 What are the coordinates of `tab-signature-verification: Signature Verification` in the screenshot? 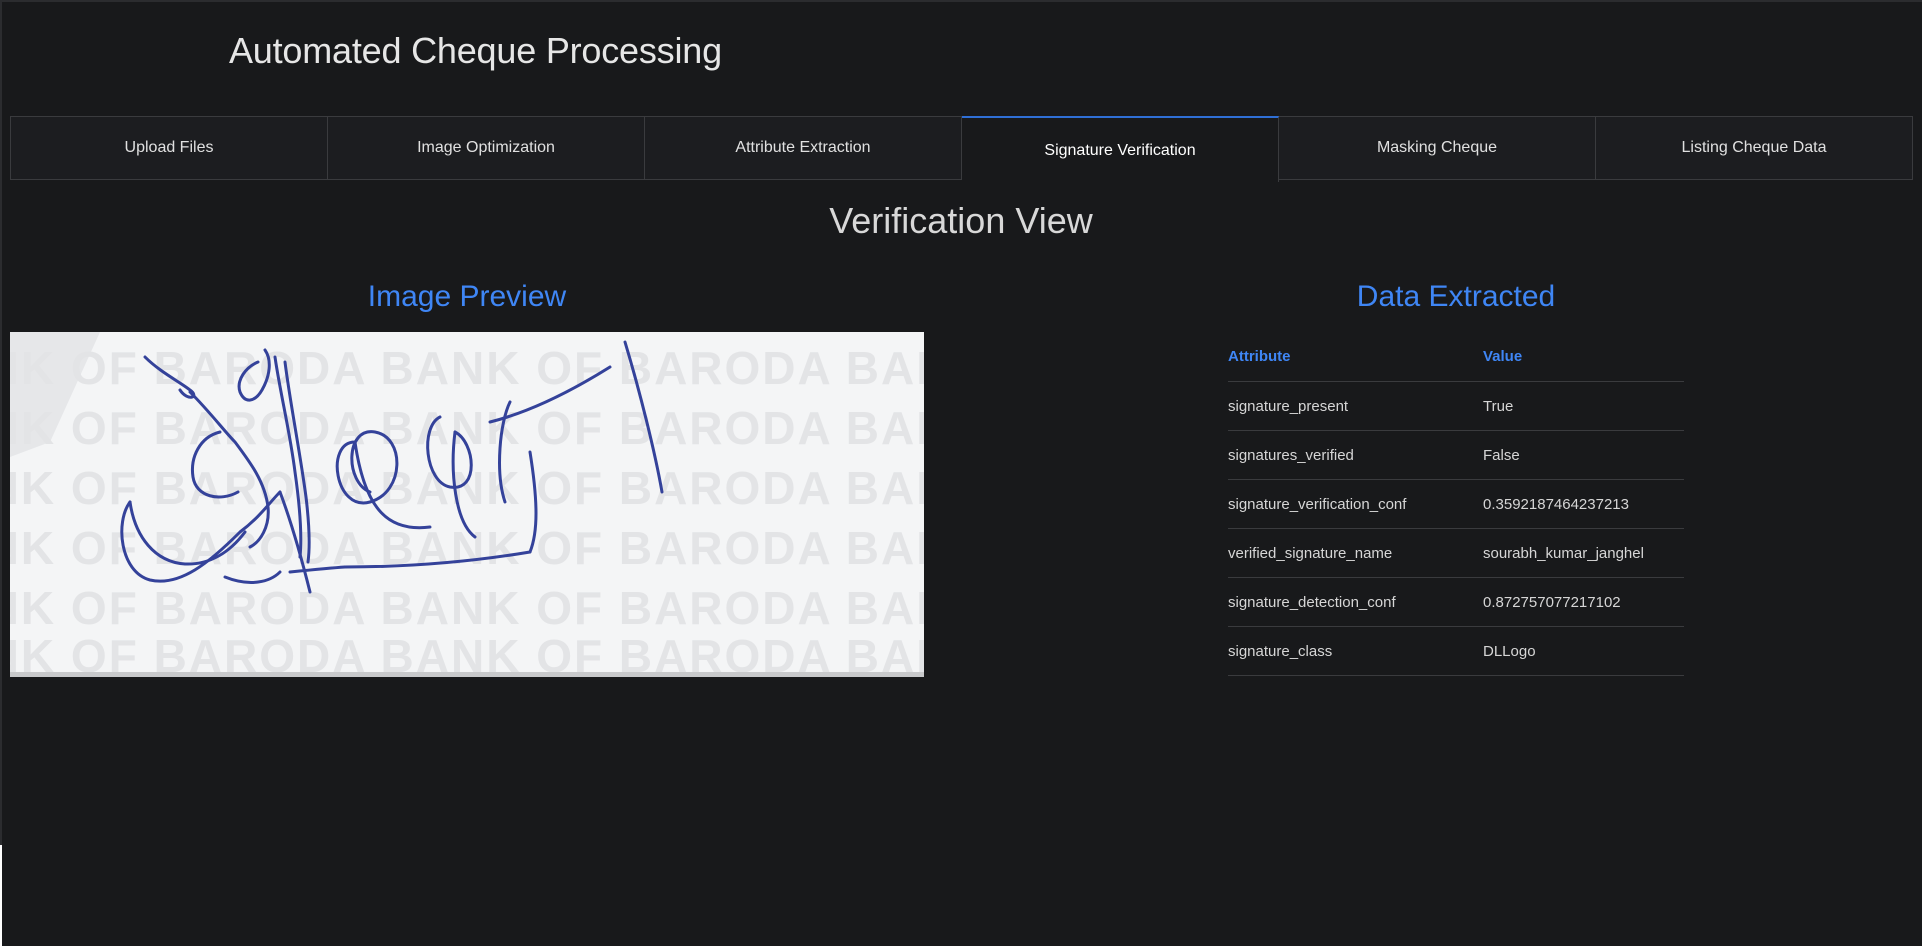 It's located at (1120, 149).